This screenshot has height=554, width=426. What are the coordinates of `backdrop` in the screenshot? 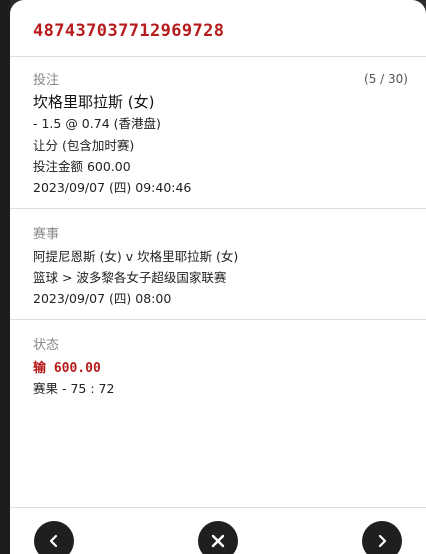 It's located at (5, 277).